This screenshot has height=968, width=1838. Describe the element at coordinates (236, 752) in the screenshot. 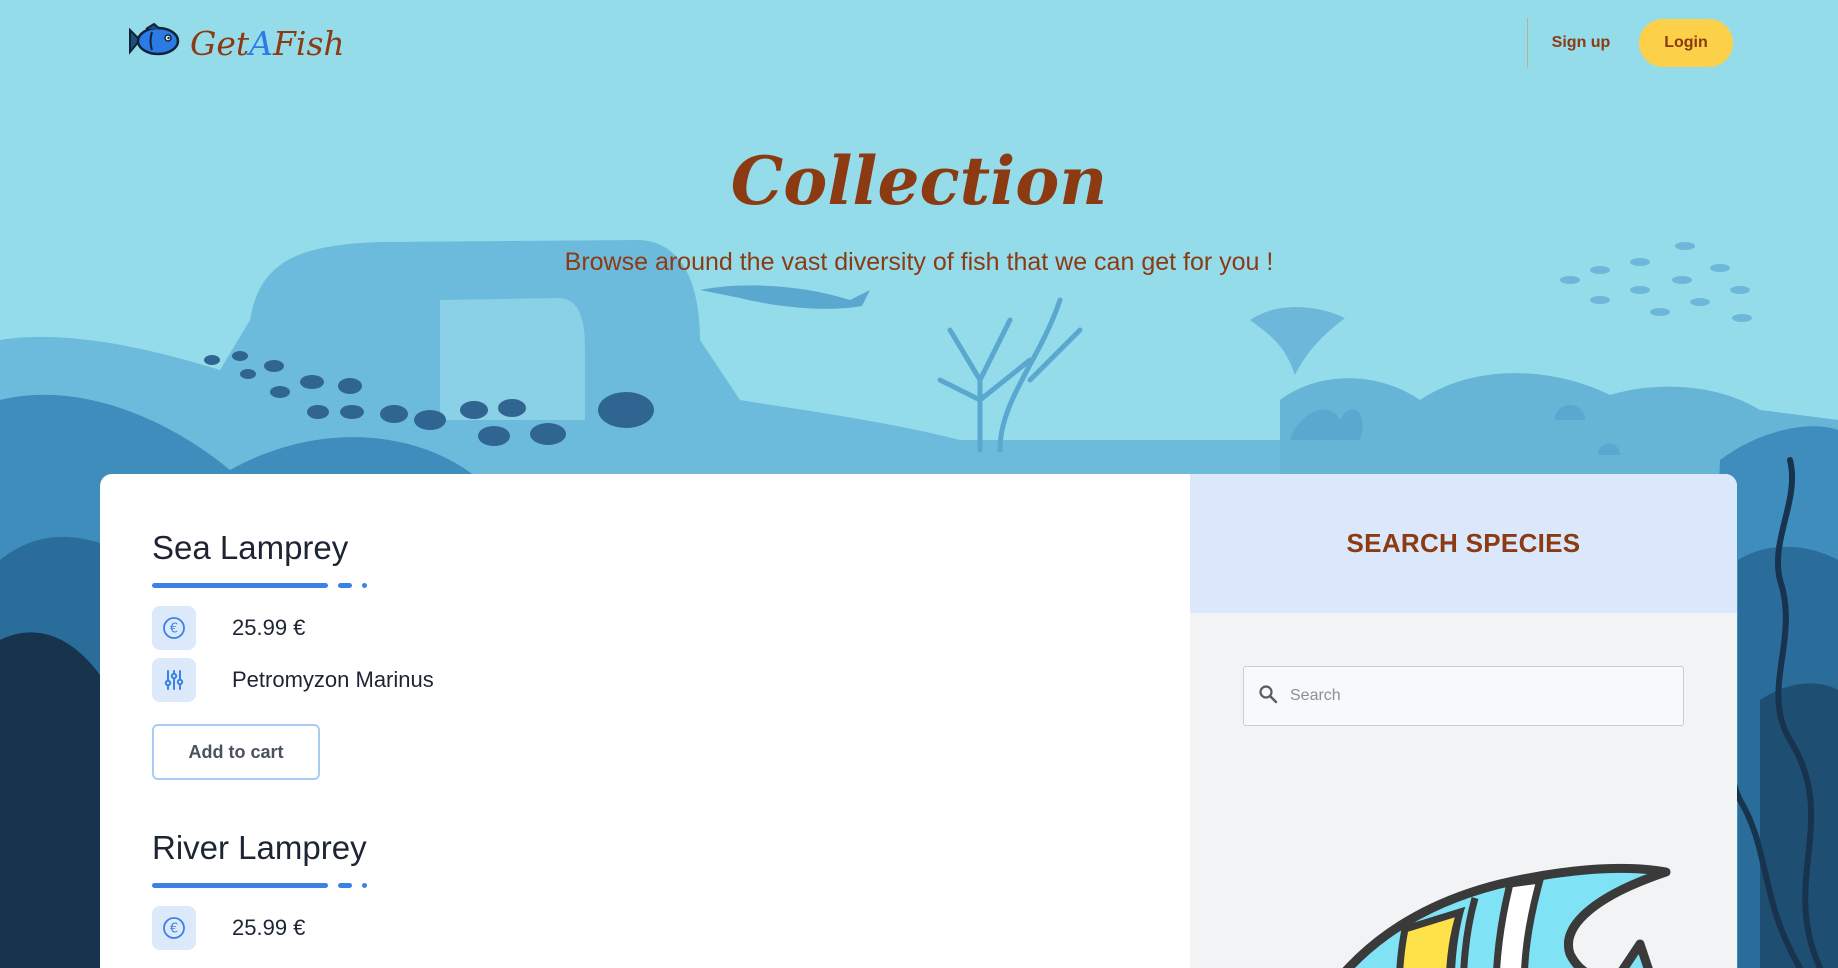

I see `add-to-cart-button: Add to cart` at that location.